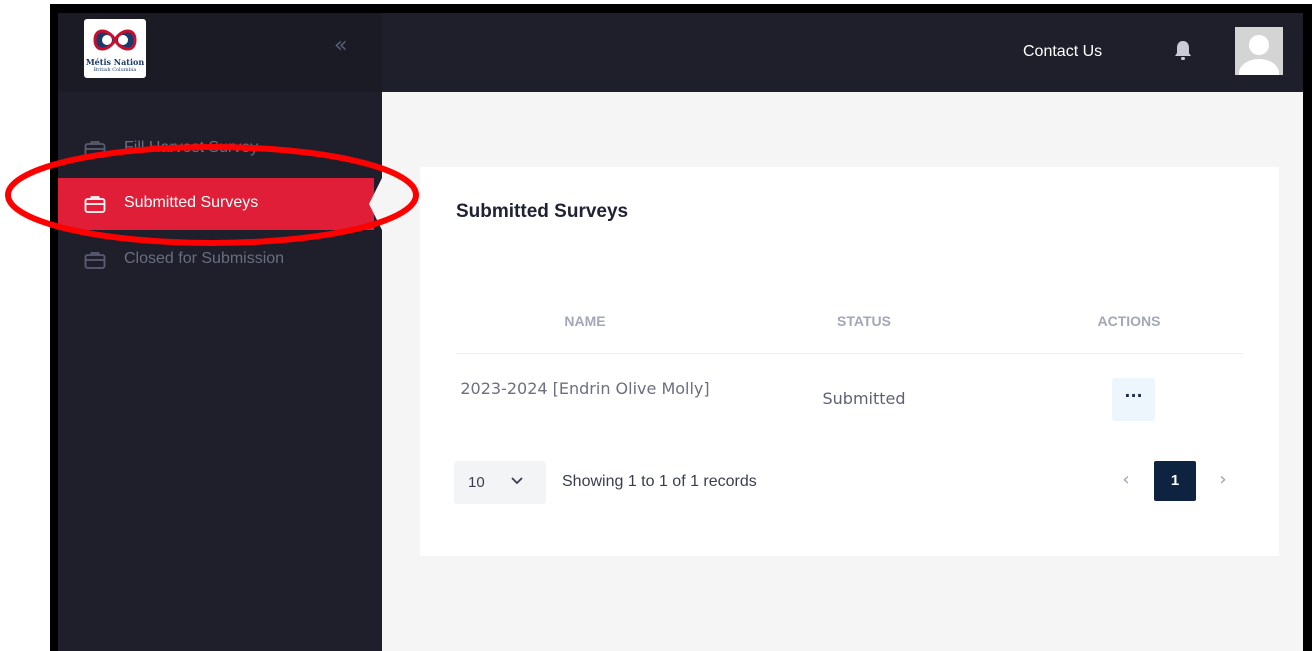  Describe the element at coordinates (850, 353) in the screenshot. I see `table-divider` at that location.